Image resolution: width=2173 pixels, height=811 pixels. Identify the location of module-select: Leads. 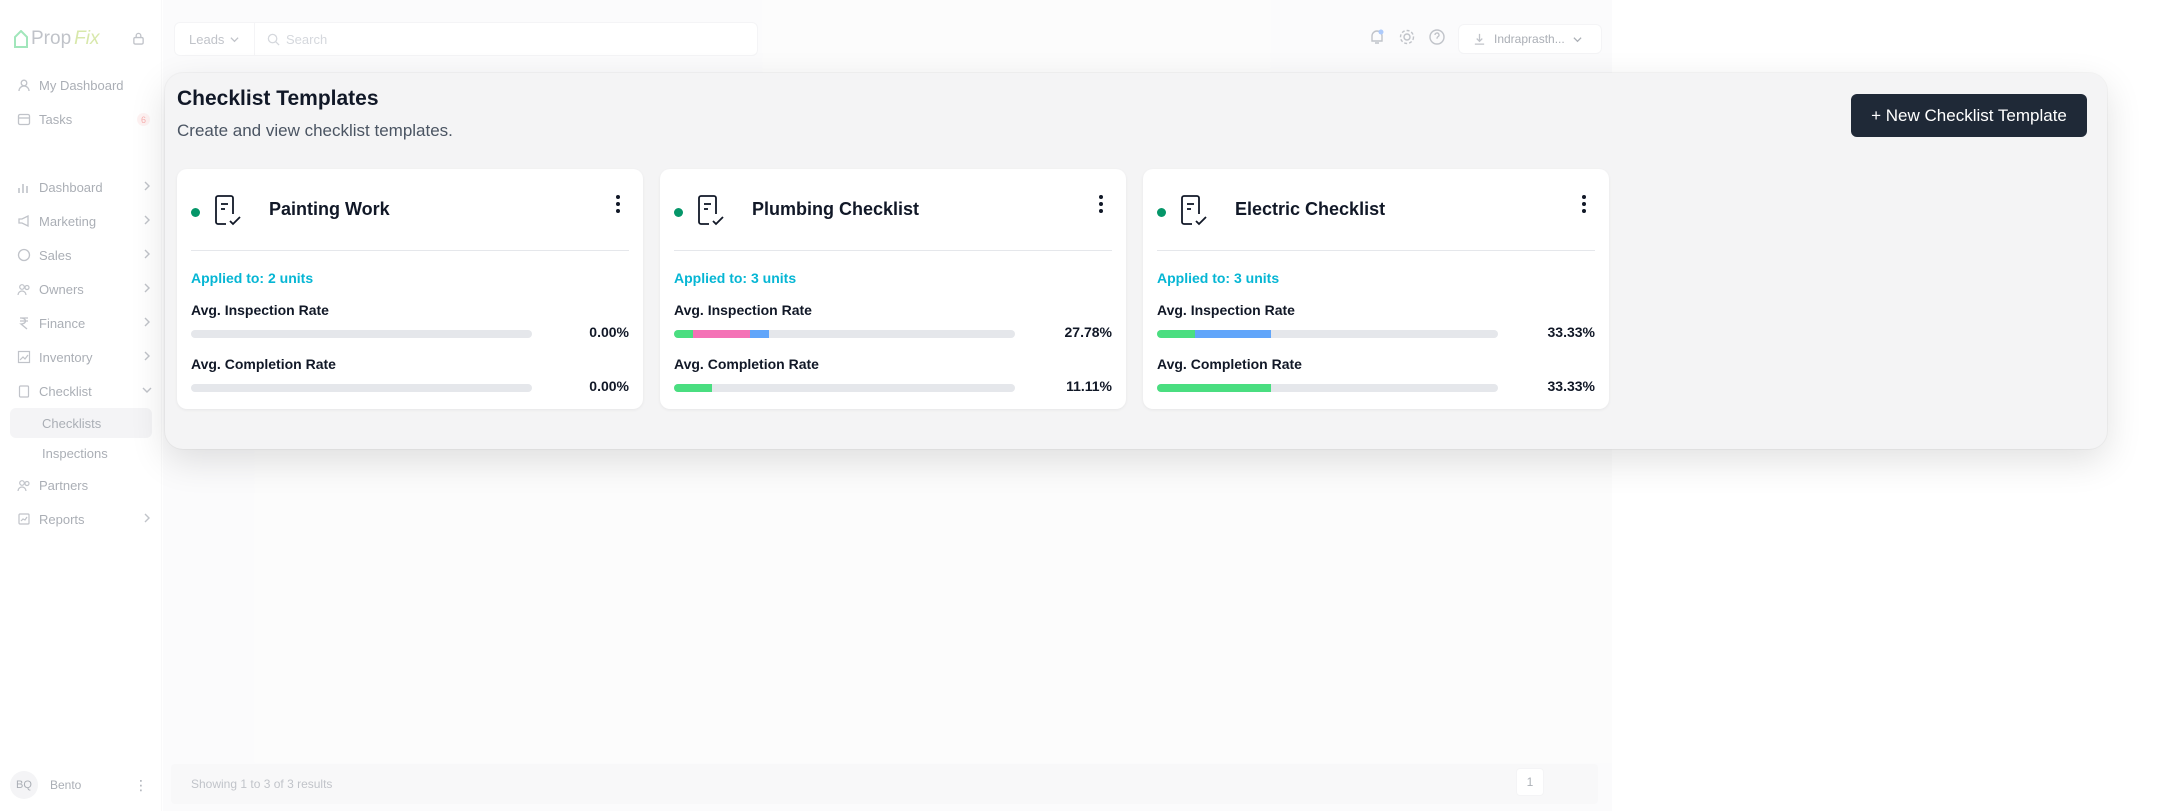
(215, 39).